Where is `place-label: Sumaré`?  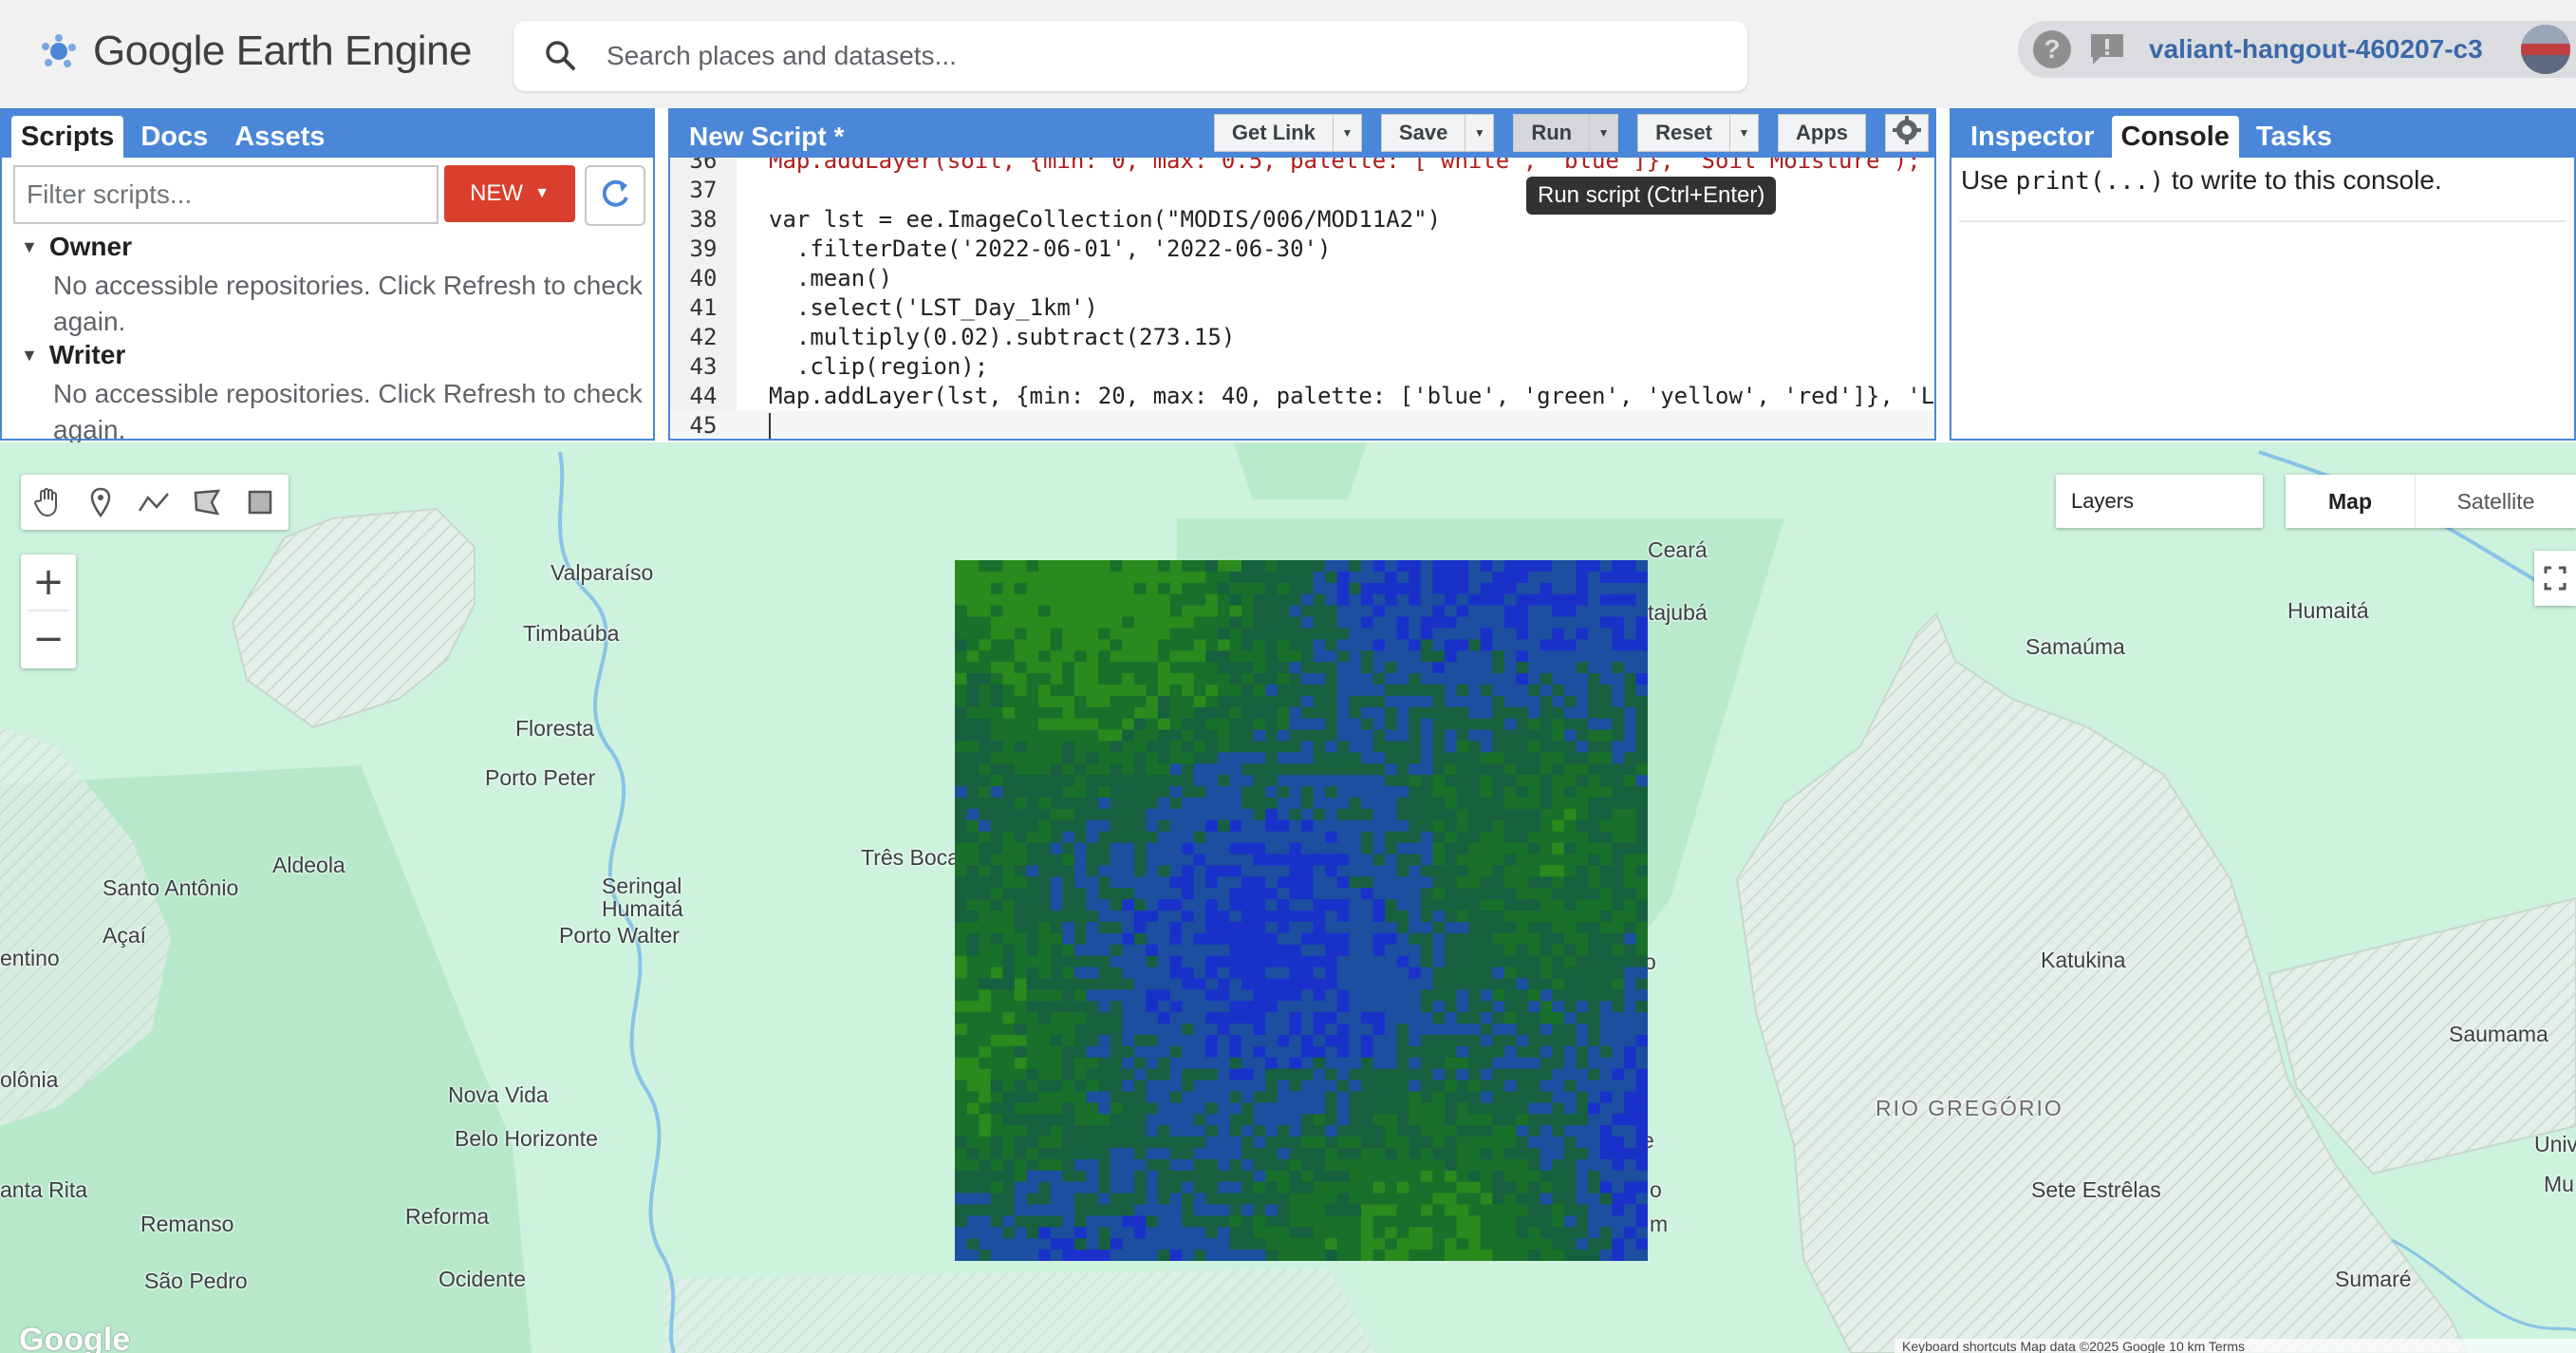 place-label: Sumaré is located at coordinates (2373, 1279).